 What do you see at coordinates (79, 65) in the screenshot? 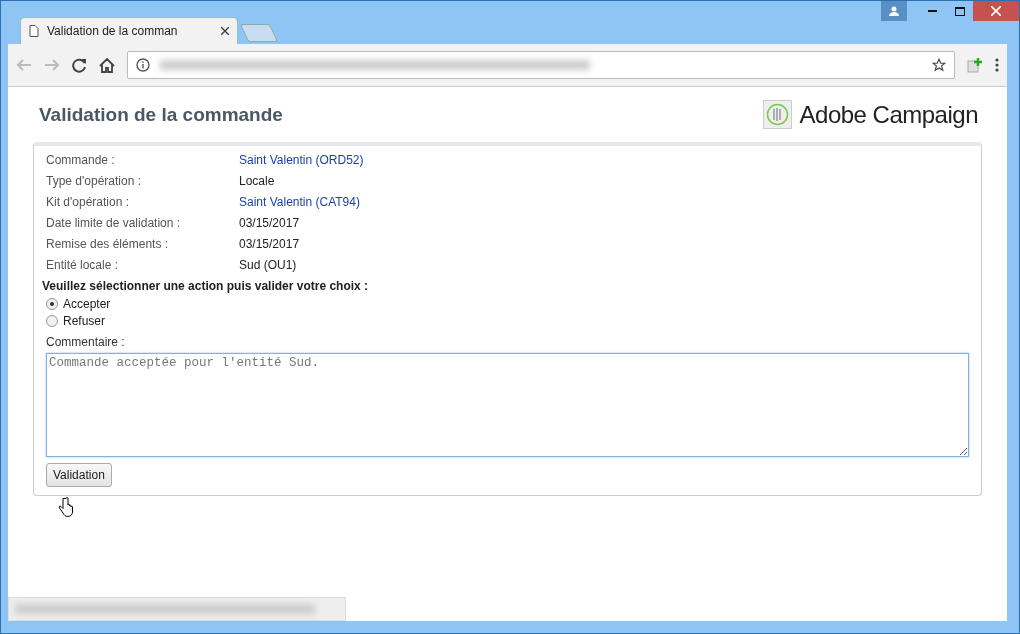
I see `reload-icon` at bounding box center [79, 65].